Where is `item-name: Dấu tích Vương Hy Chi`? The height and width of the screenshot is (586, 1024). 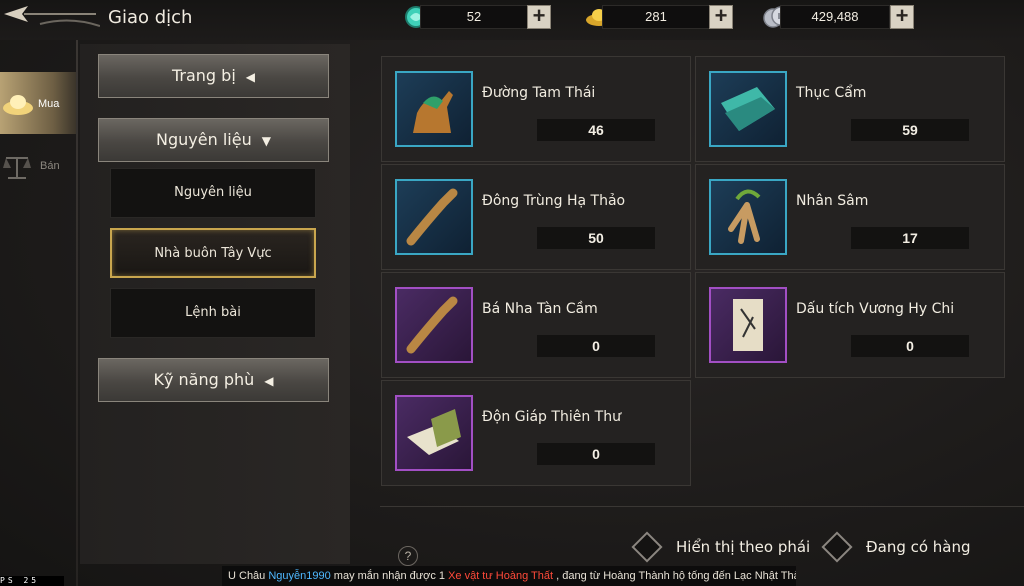
item-name: Dấu tích Vương Hy Chi is located at coordinates (875, 309).